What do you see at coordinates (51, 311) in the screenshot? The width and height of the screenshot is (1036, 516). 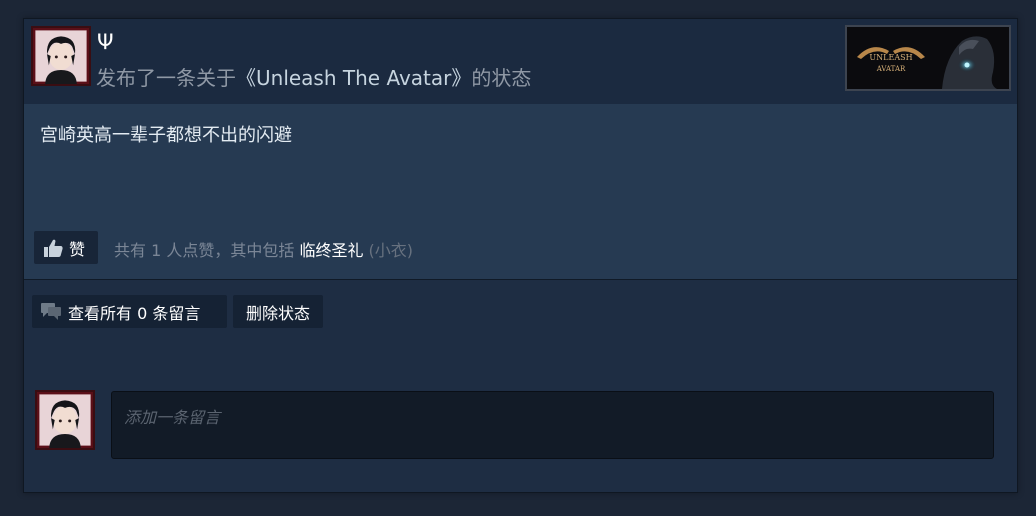 I see `comment-bubble-icon` at bounding box center [51, 311].